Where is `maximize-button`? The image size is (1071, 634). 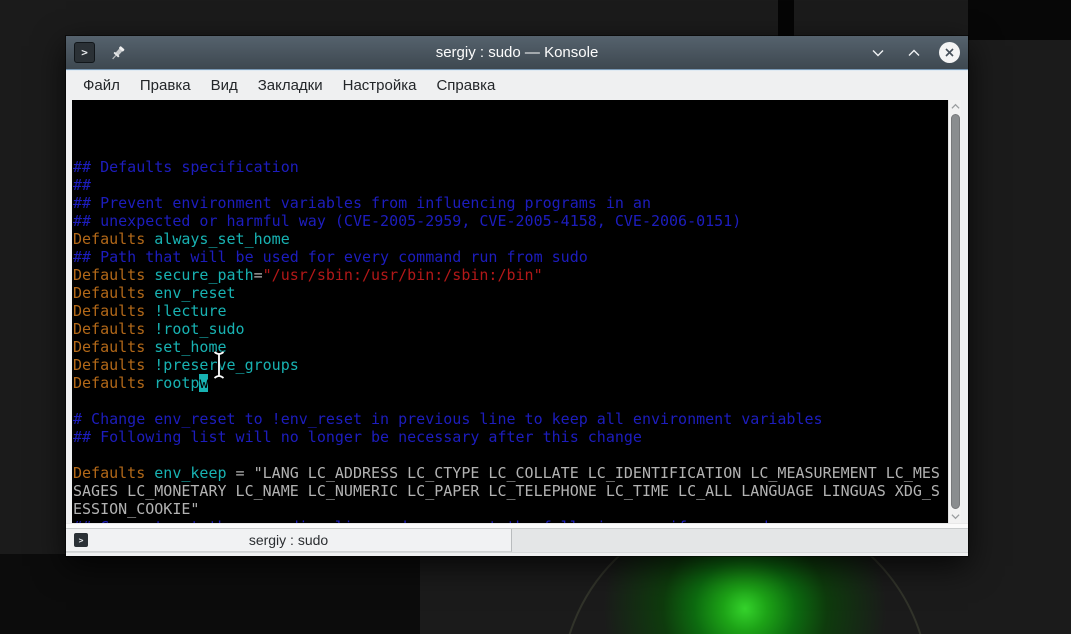
maximize-button is located at coordinates (914, 53).